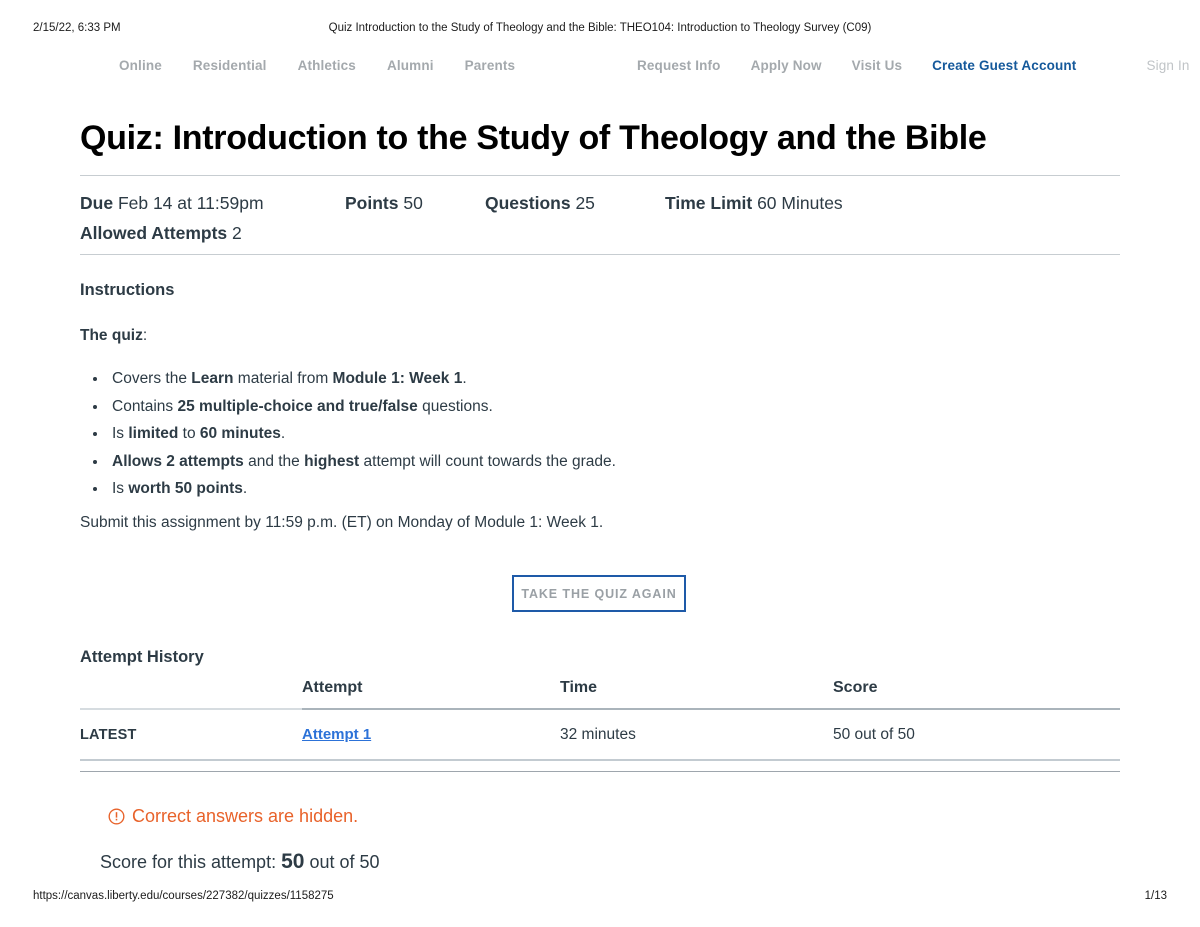 This screenshot has width=1200, height=927. I want to click on score-prefix: Score for this attempt:, so click(188, 862).